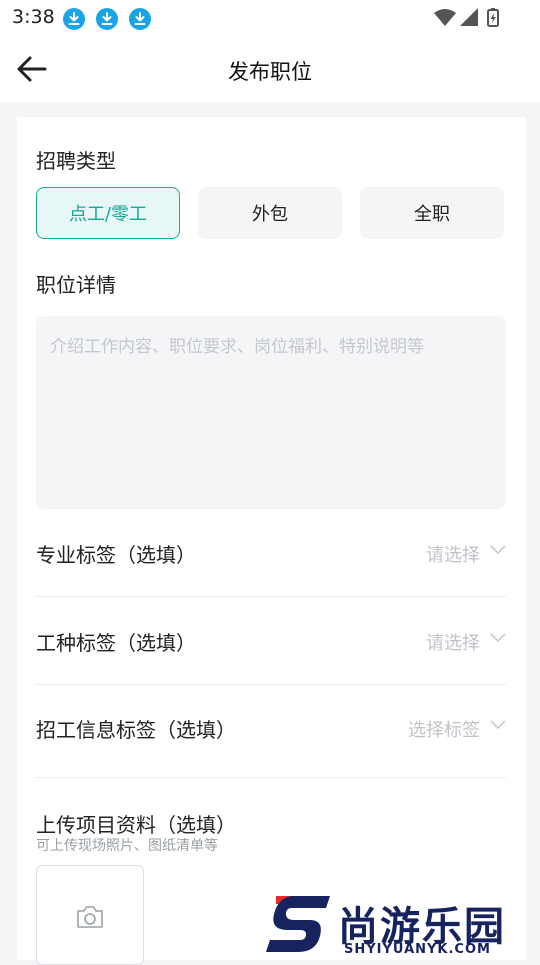 This screenshot has width=540, height=965. Describe the element at coordinates (270, 72) in the screenshot. I see `page-title: 发布职位` at that location.